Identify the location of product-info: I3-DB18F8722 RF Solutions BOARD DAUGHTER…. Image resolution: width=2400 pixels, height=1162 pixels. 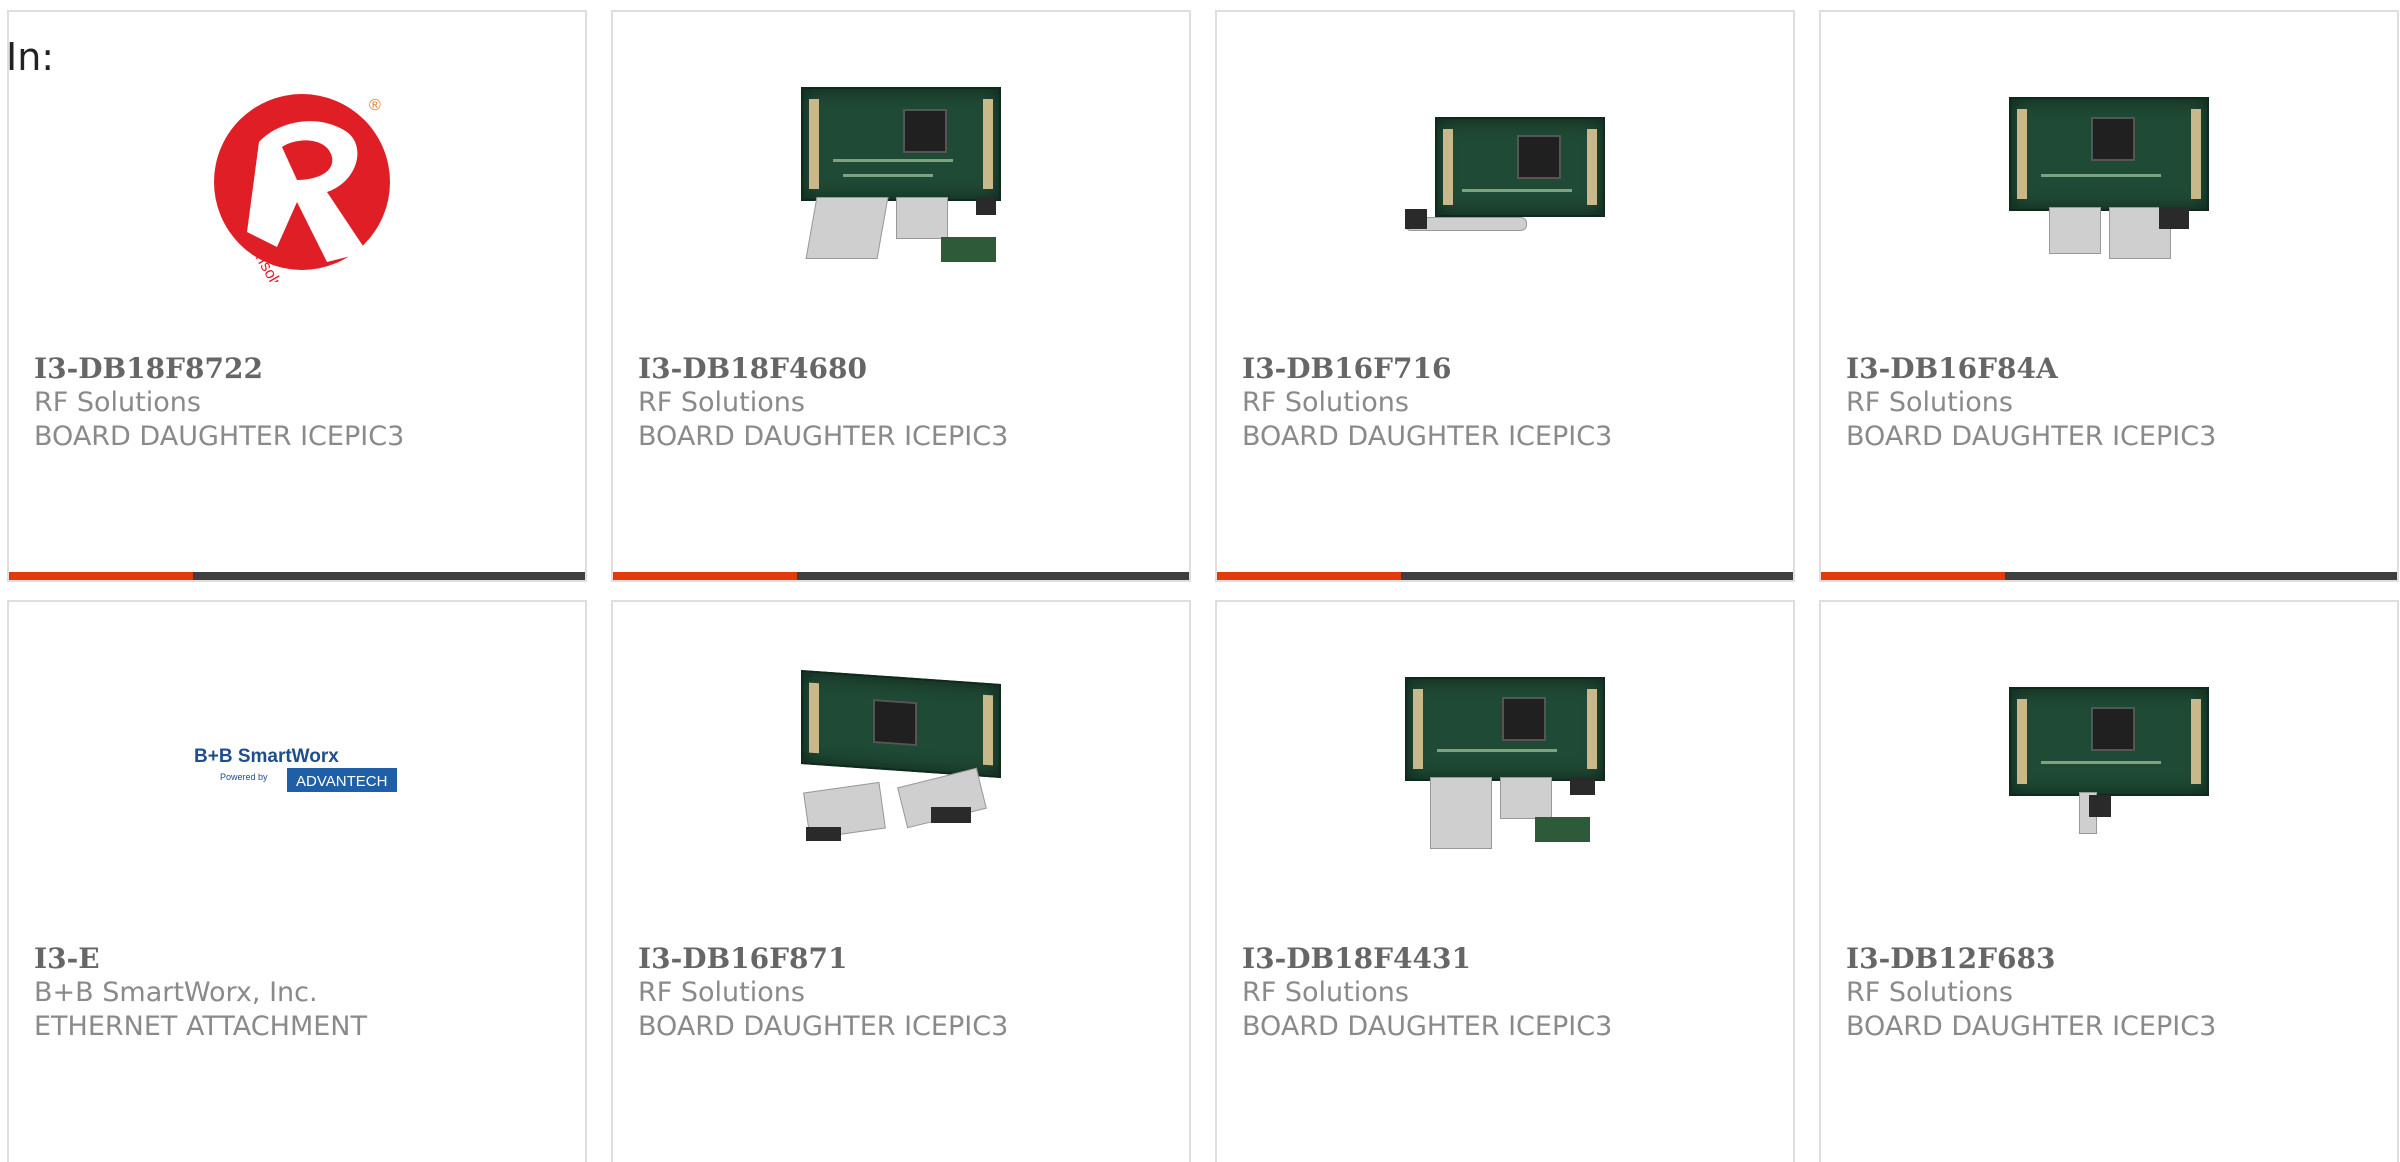
(299, 403).